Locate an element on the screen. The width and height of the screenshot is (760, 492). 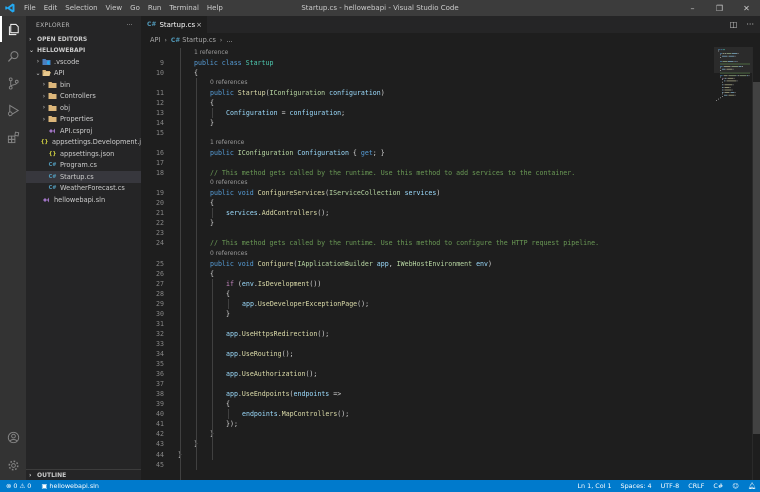
end-of-line: CRLF is located at coordinates (696, 486).